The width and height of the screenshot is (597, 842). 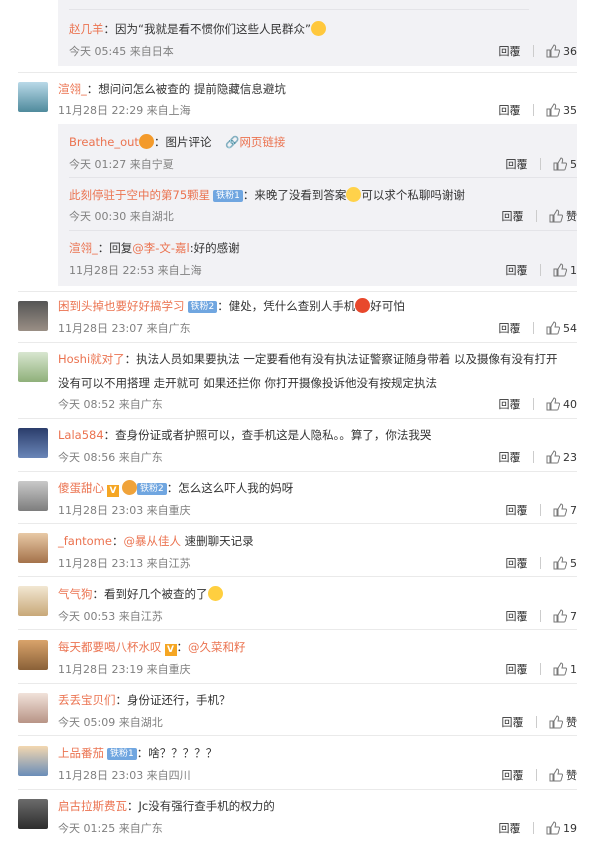 I want to click on comment-line: 上品番茄 铁粉1 ：啥？？？？？, so click(x=137, y=753).